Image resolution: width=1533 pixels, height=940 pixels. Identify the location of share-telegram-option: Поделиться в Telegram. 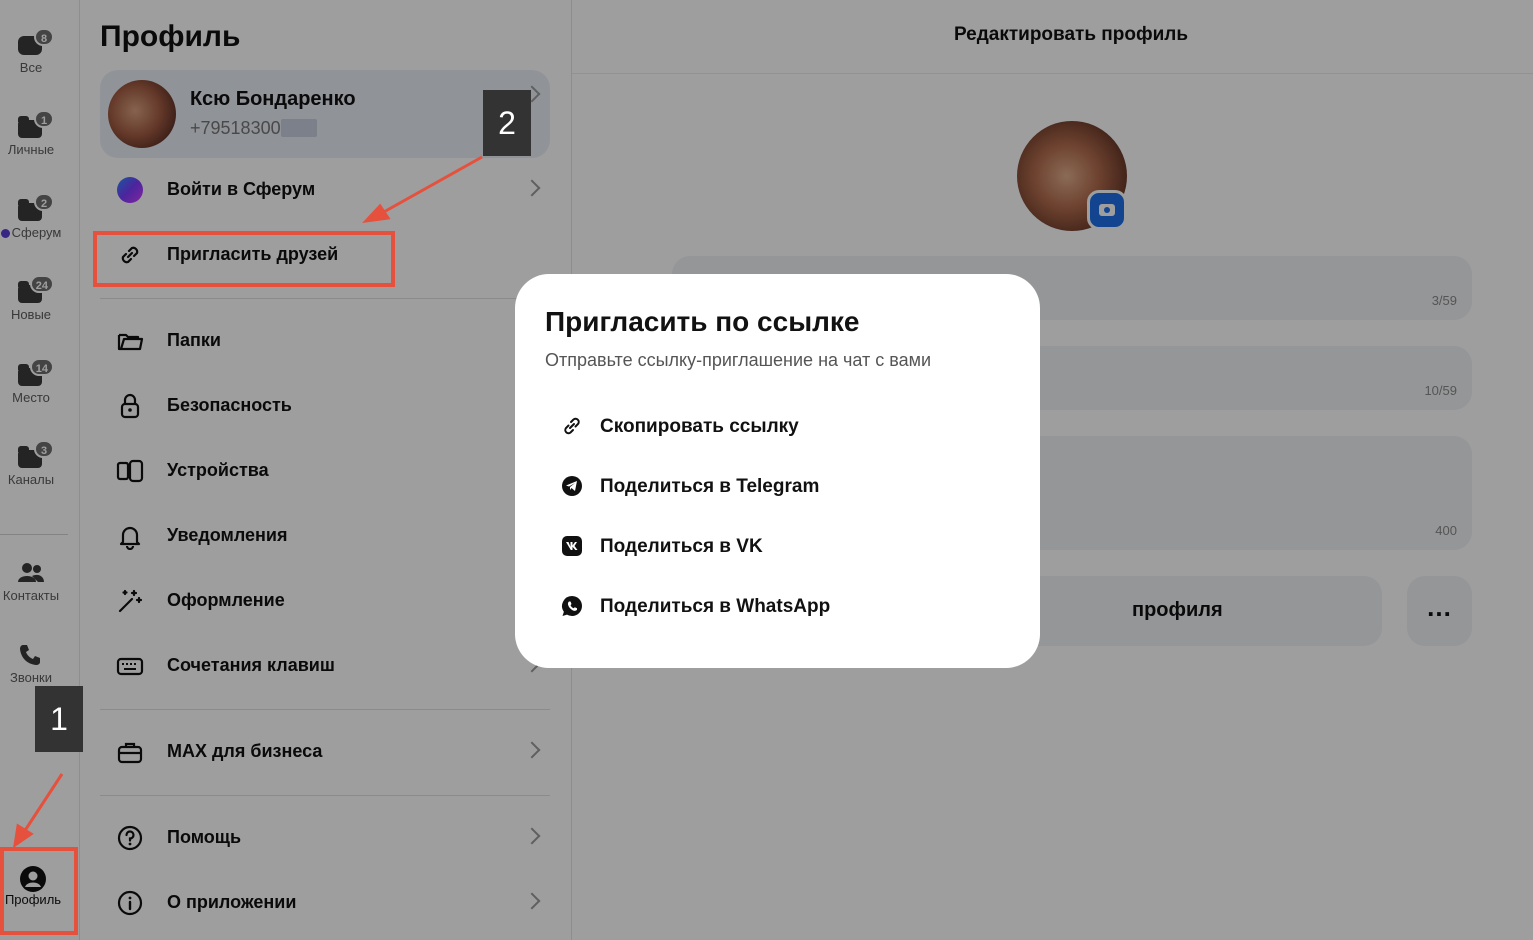
(775, 487).